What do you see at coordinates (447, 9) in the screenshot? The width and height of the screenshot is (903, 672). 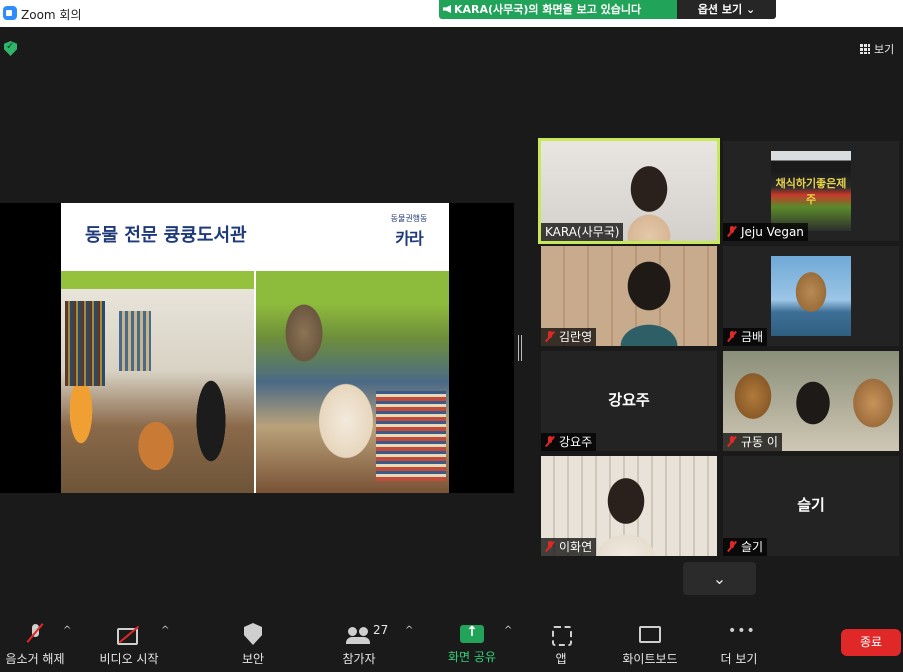 I see `speaker-icon` at bounding box center [447, 9].